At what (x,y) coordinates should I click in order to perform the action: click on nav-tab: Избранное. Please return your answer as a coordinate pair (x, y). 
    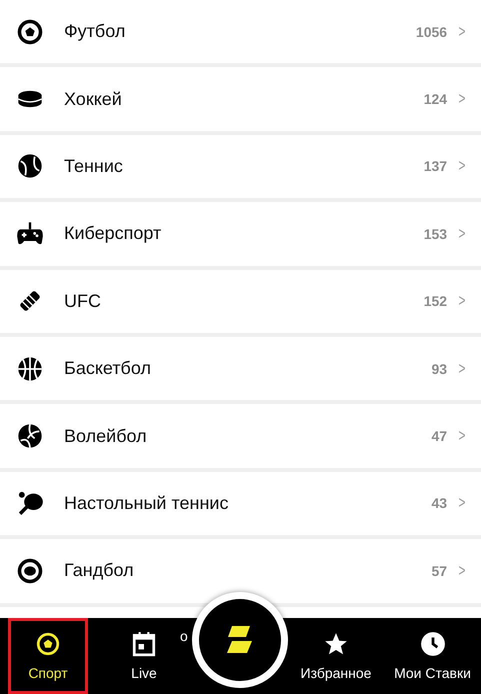
    Looking at the image, I should click on (336, 656).